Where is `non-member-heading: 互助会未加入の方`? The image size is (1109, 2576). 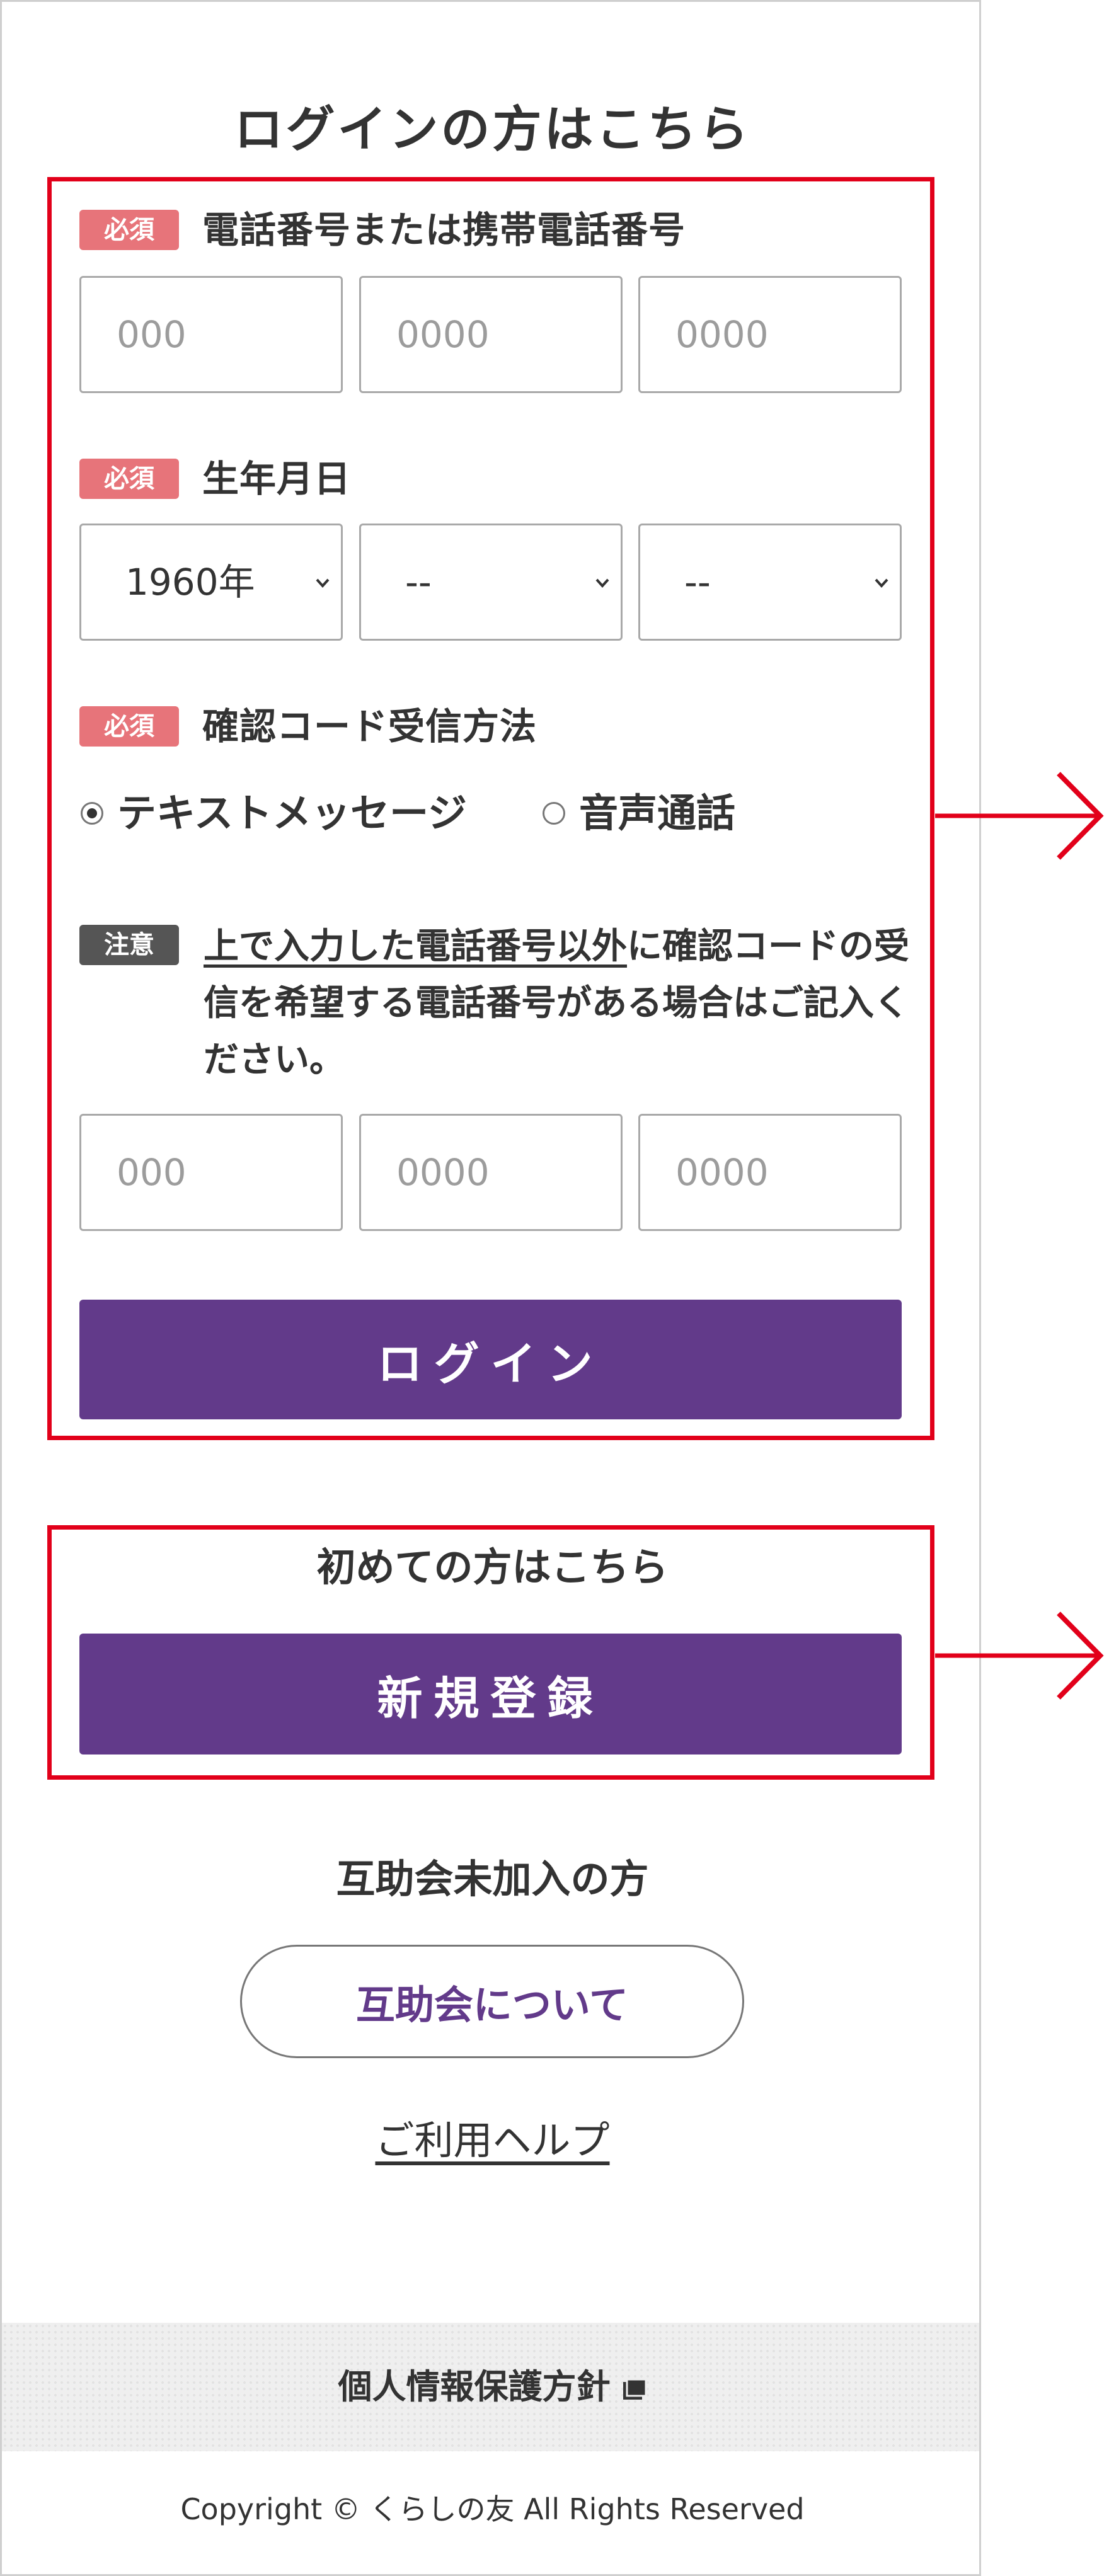 non-member-heading: 互助会未加入の方 is located at coordinates (492, 1879).